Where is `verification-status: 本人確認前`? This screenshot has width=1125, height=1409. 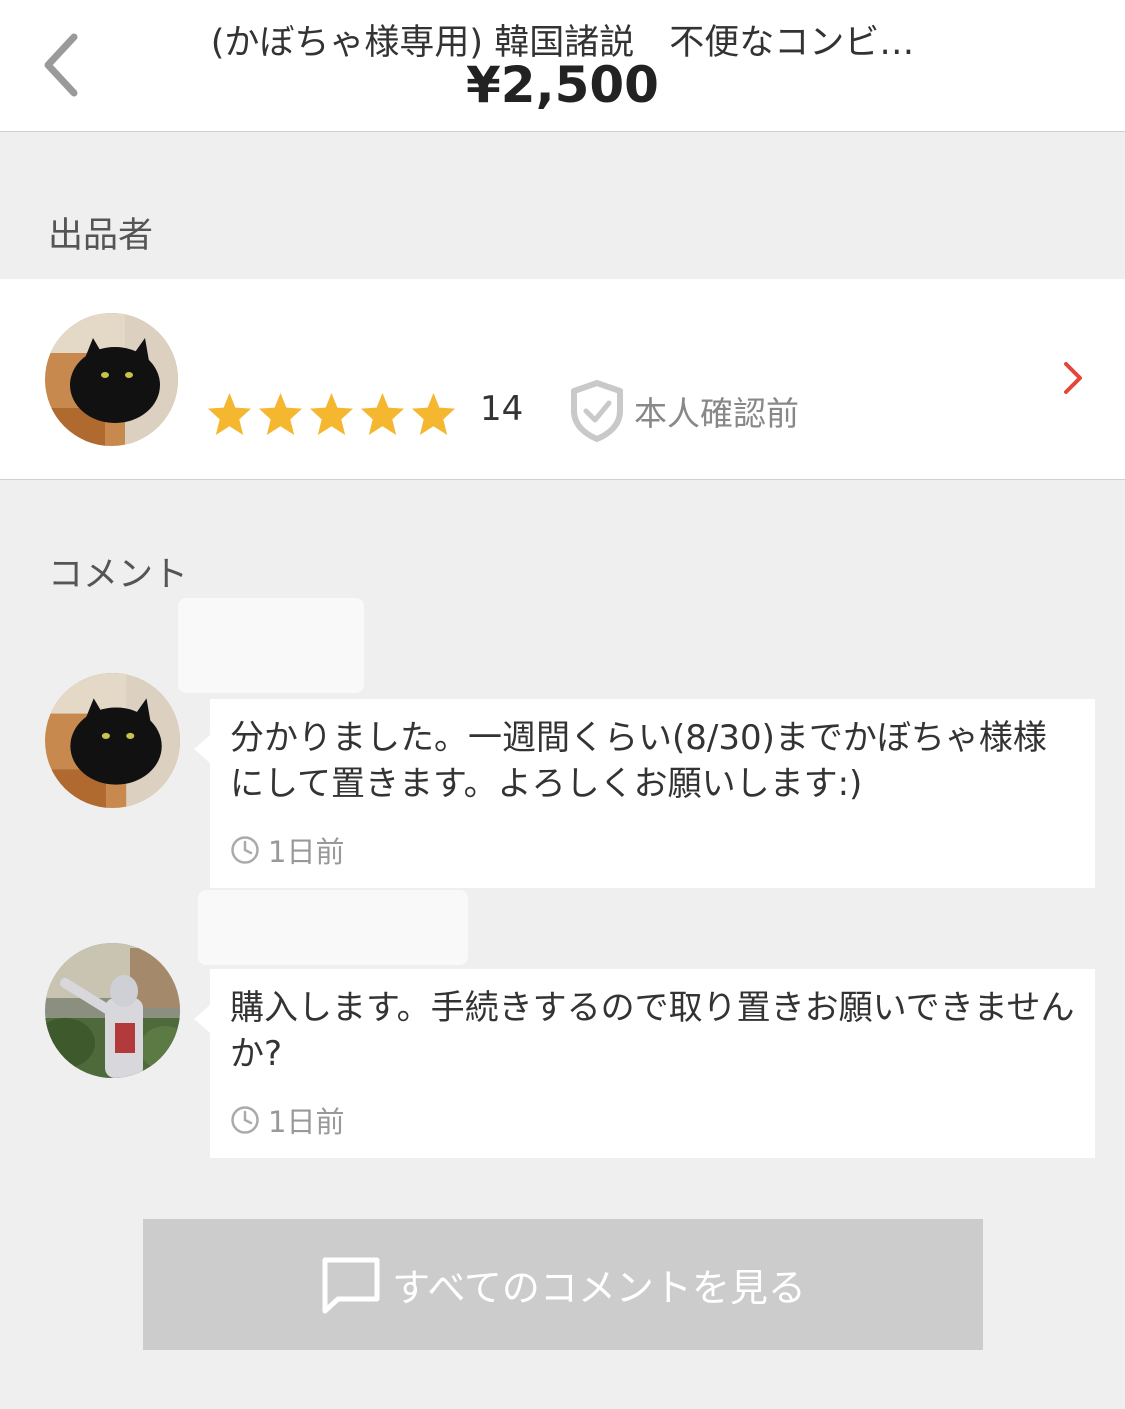
verification-status: 本人確認前 is located at coordinates (683, 411).